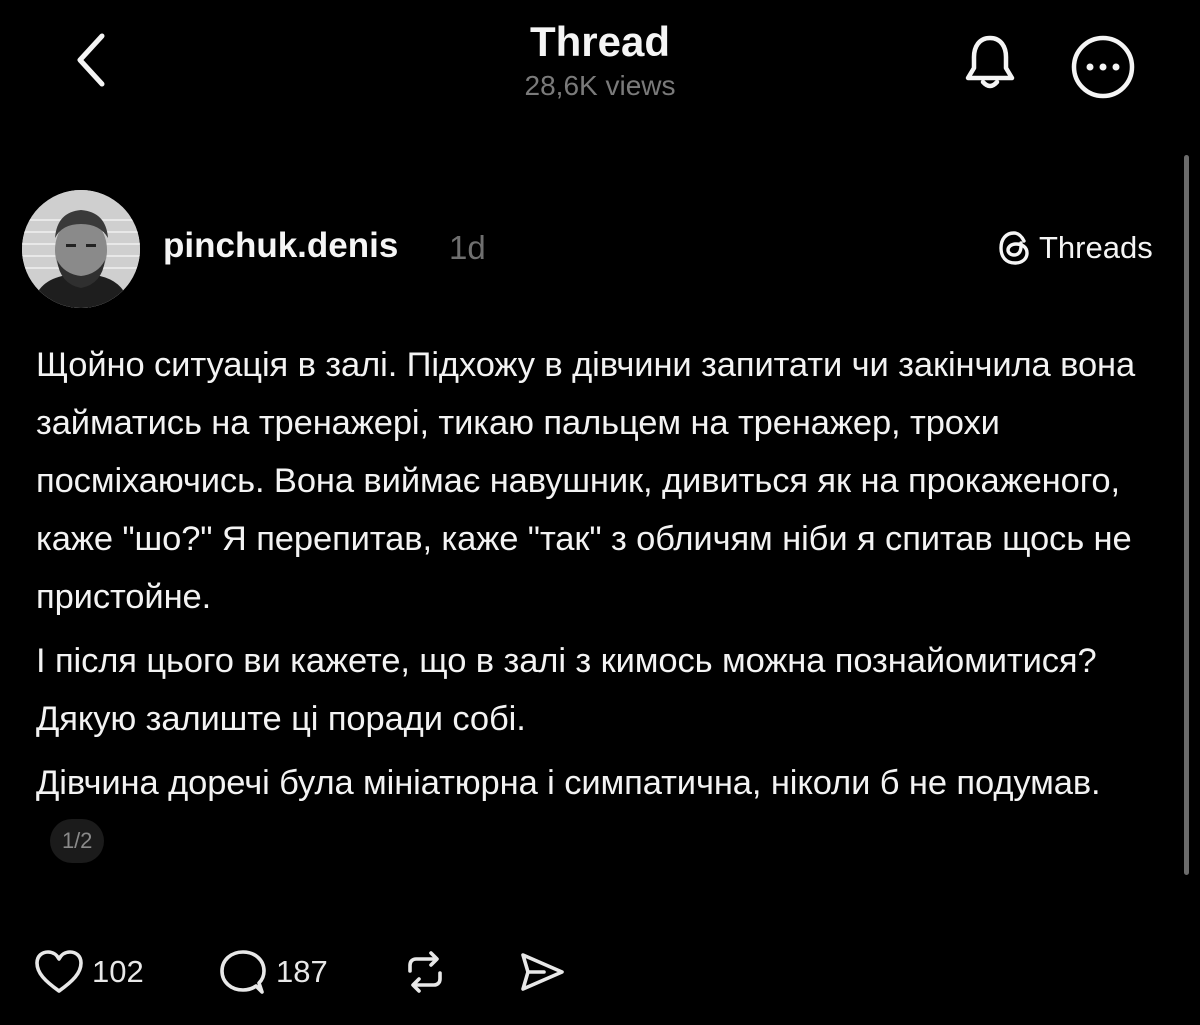 The height and width of the screenshot is (1025, 1200). What do you see at coordinates (59, 971) in the screenshot?
I see `heart-icon` at bounding box center [59, 971].